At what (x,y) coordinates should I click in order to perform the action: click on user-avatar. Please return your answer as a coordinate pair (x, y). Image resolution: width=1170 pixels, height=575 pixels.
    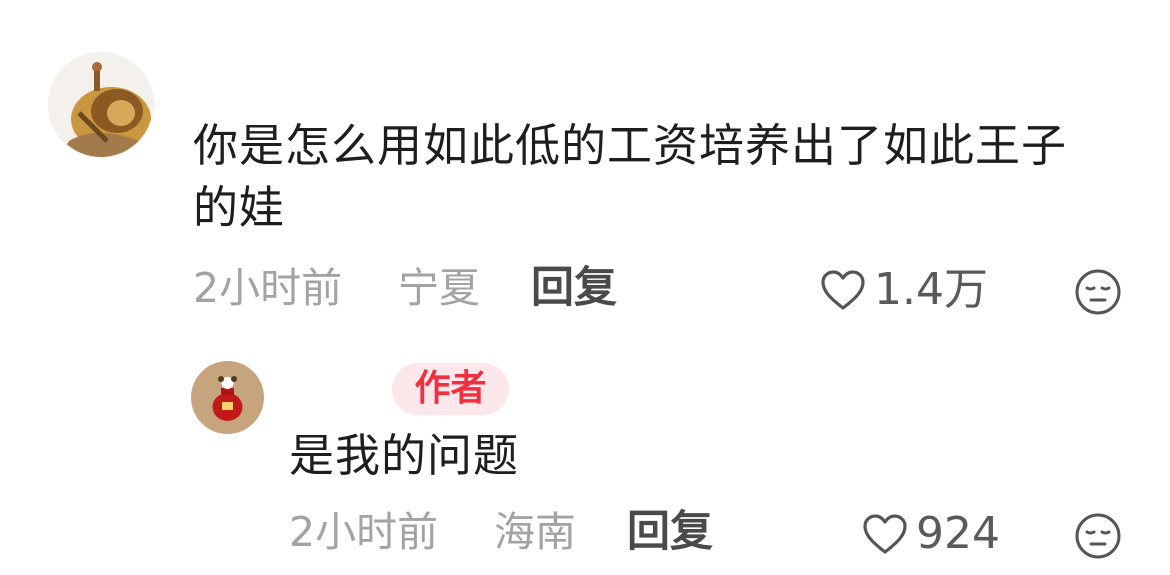
    Looking at the image, I should click on (101, 105).